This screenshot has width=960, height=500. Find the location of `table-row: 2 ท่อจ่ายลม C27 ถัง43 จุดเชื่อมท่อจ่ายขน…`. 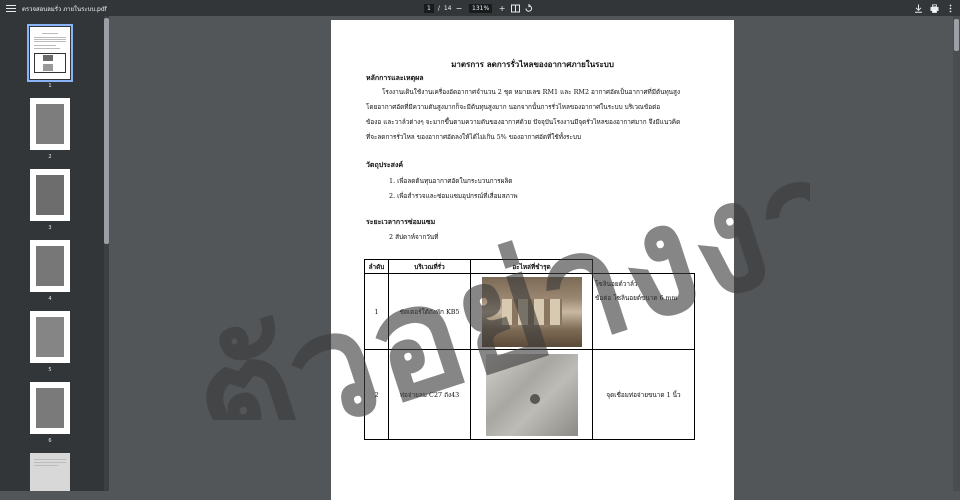

table-row: 2 ท่อจ่ายลม C27 ถัง43 จุดเชื่อมท่อจ่ายขน… is located at coordinates (529, 394).